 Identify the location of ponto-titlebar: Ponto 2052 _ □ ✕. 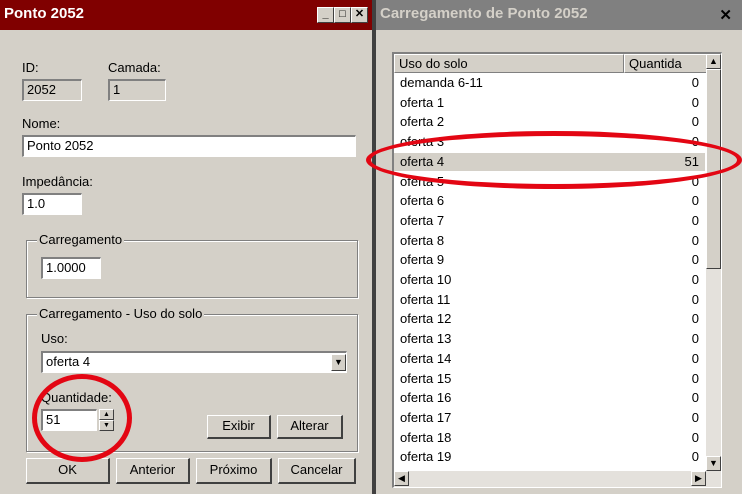
(186, 15).